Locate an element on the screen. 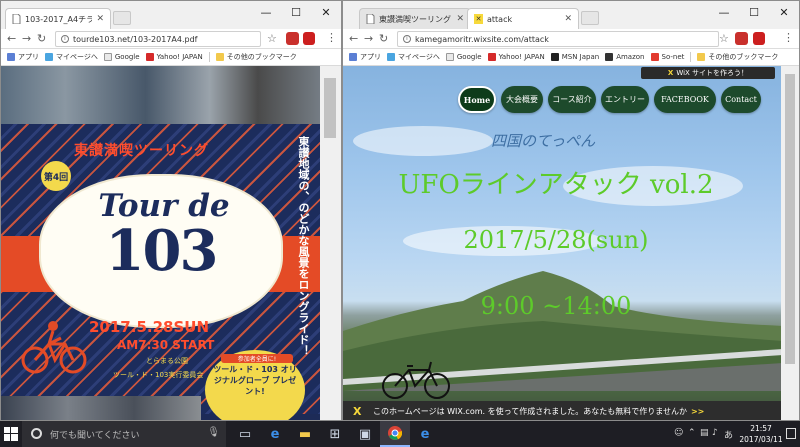  chrome-logo is located at coordinates (395, 433).